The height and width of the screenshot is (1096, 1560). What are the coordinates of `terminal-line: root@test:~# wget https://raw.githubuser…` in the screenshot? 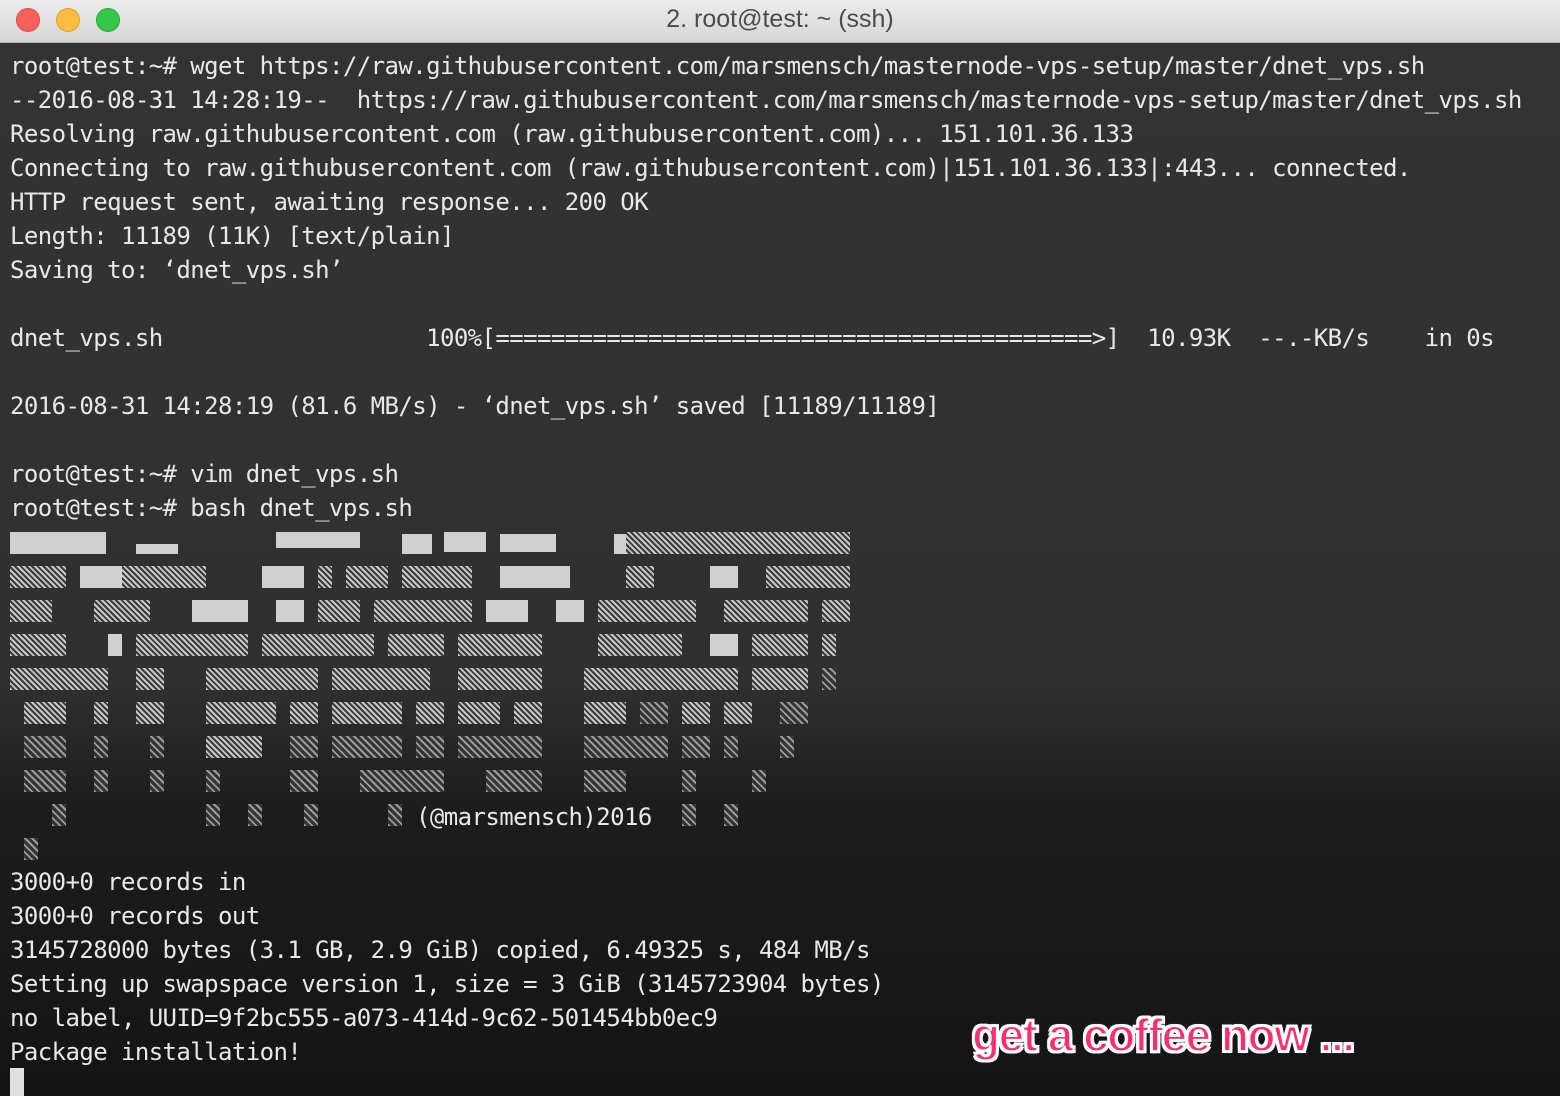 It's located at (717, 66).